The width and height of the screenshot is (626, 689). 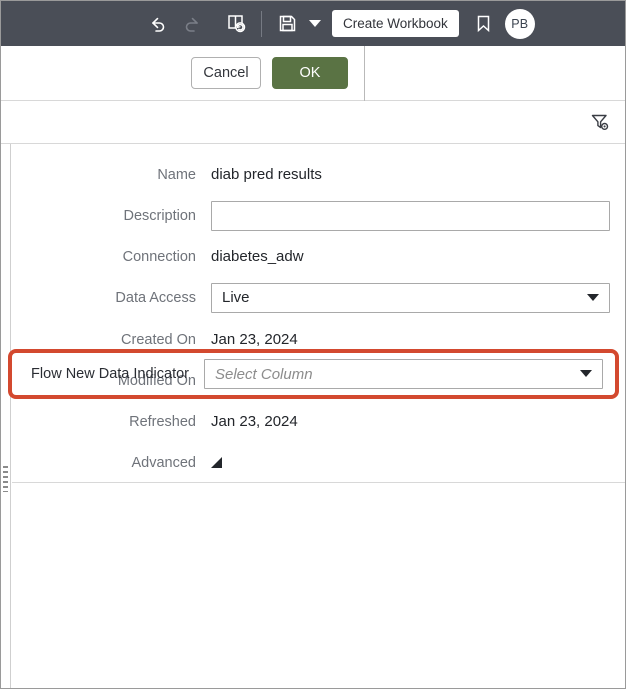 I want to click on label-connection: Connection, so click(x=159, y=256).